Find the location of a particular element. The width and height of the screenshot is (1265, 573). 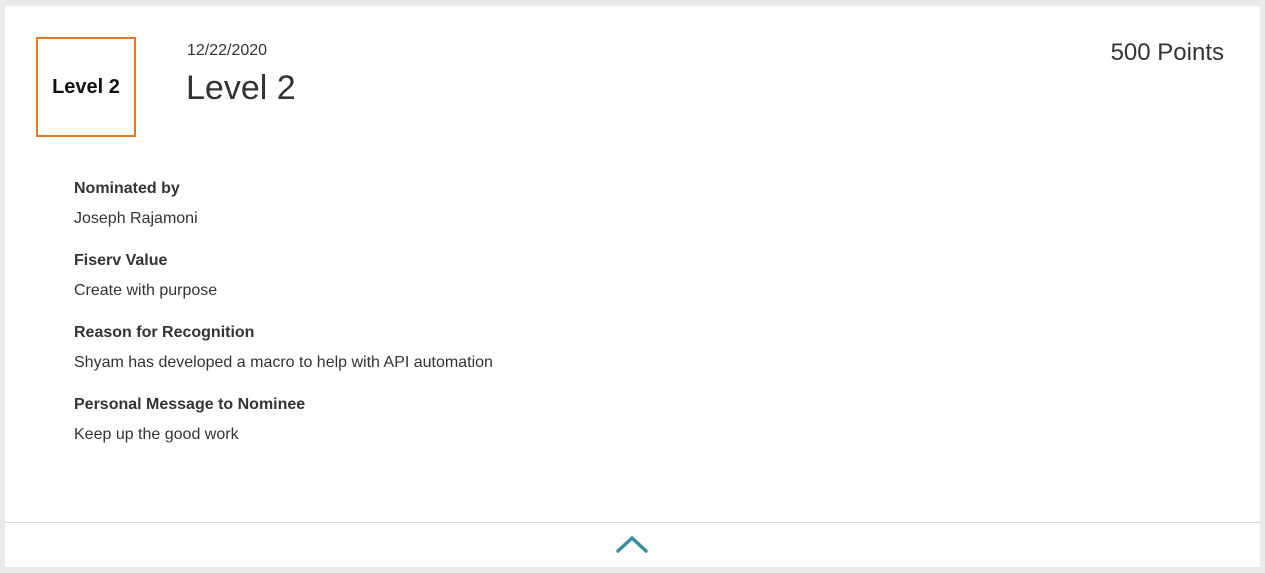

level-badge: Level 2 is located at coordinates (86, 87).